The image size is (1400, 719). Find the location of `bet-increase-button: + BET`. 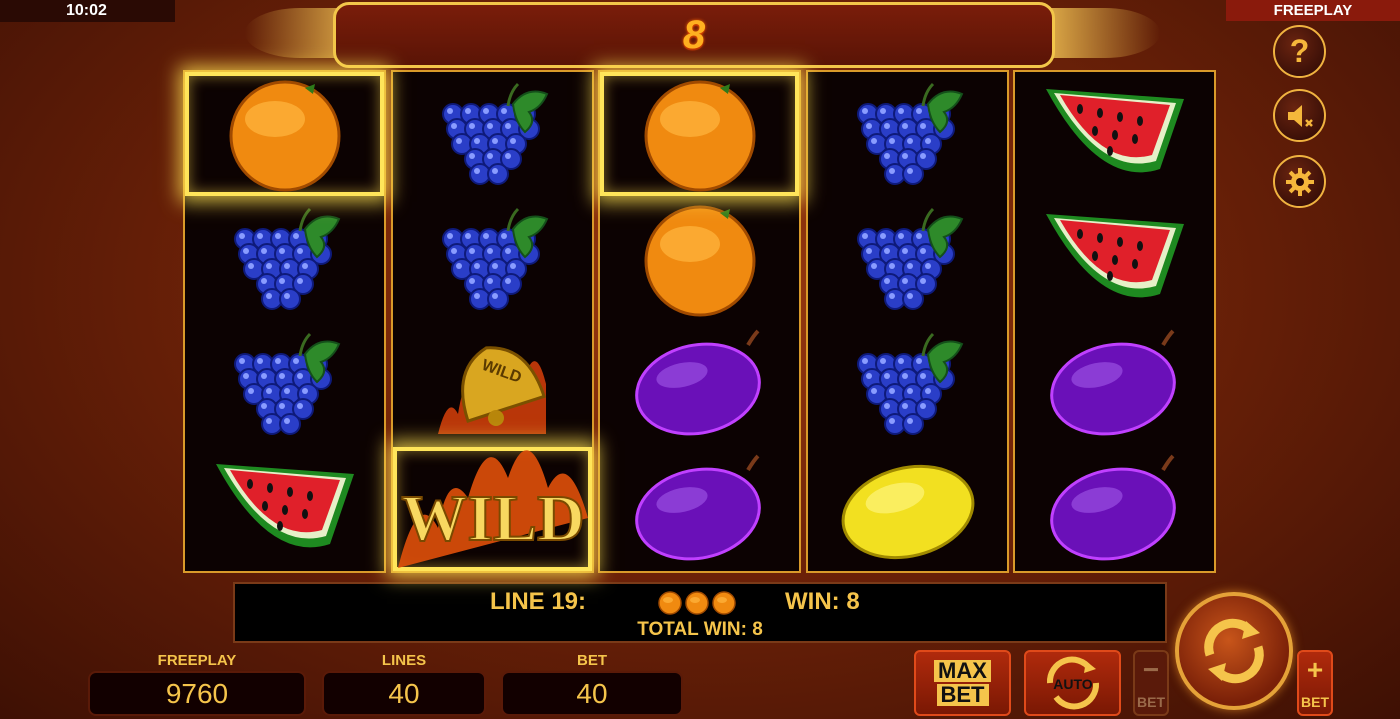

bet-increase-button: + BET is located at coordinates (1315, 683).